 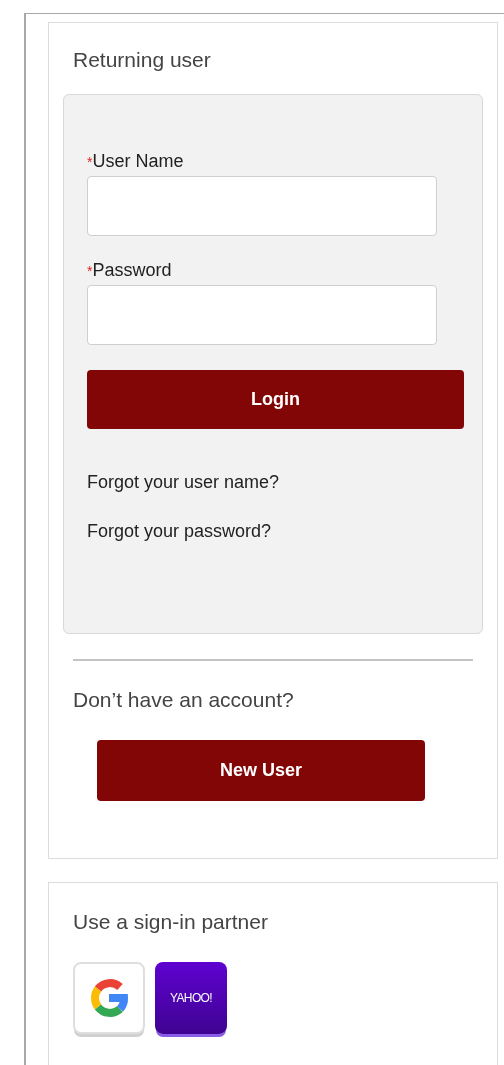 What do you see at coordinates (275, 399) in the screenshot?
I see `login-button: Login` at bounding box center [275, 399].